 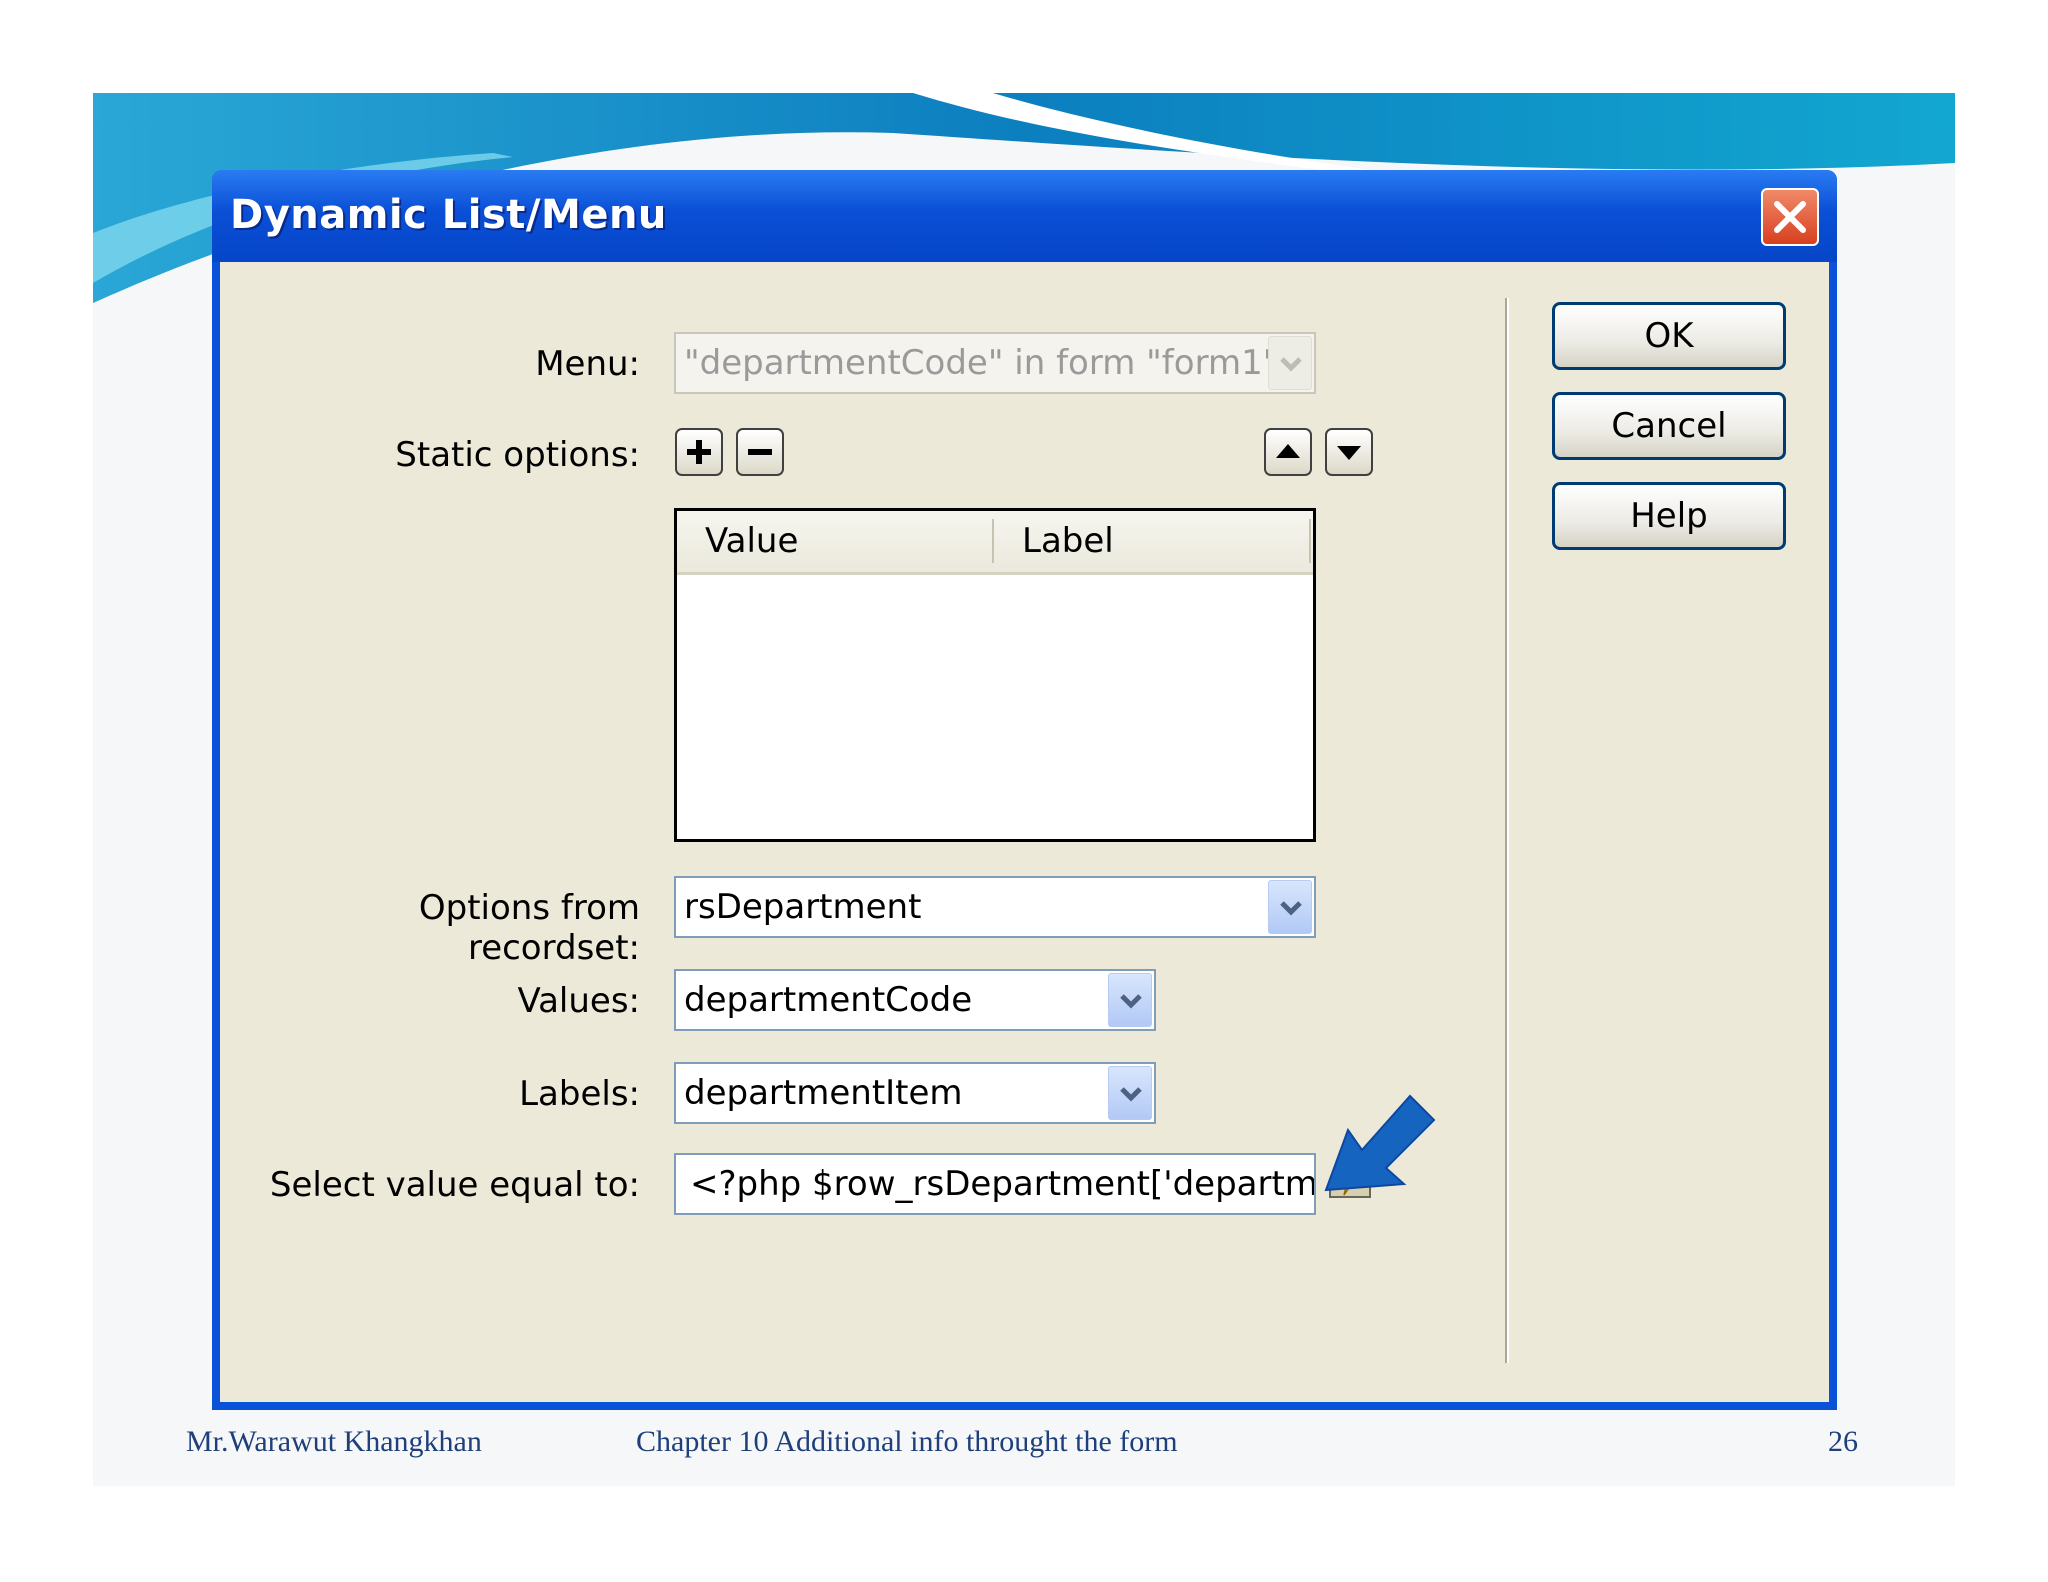 I want to click on menu-dropdown-button, so click(x=1290, y=363).